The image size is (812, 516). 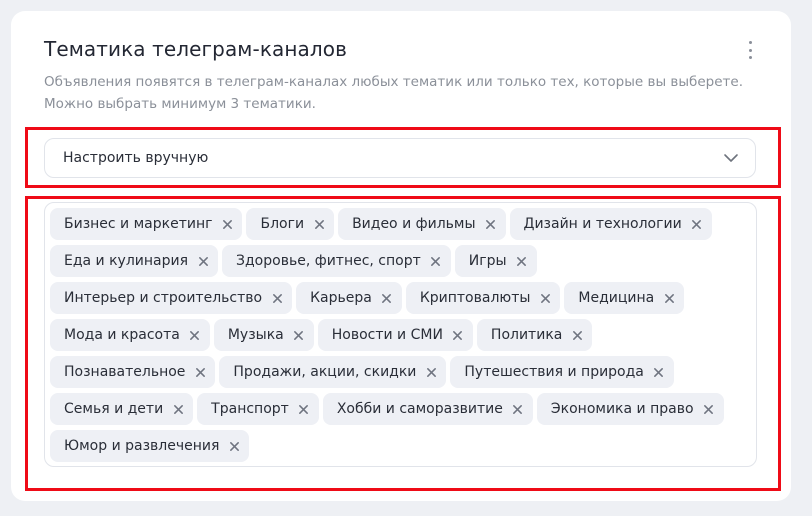 I want to click on topic-tag: Семья и дети, so click(x=122, y=409).